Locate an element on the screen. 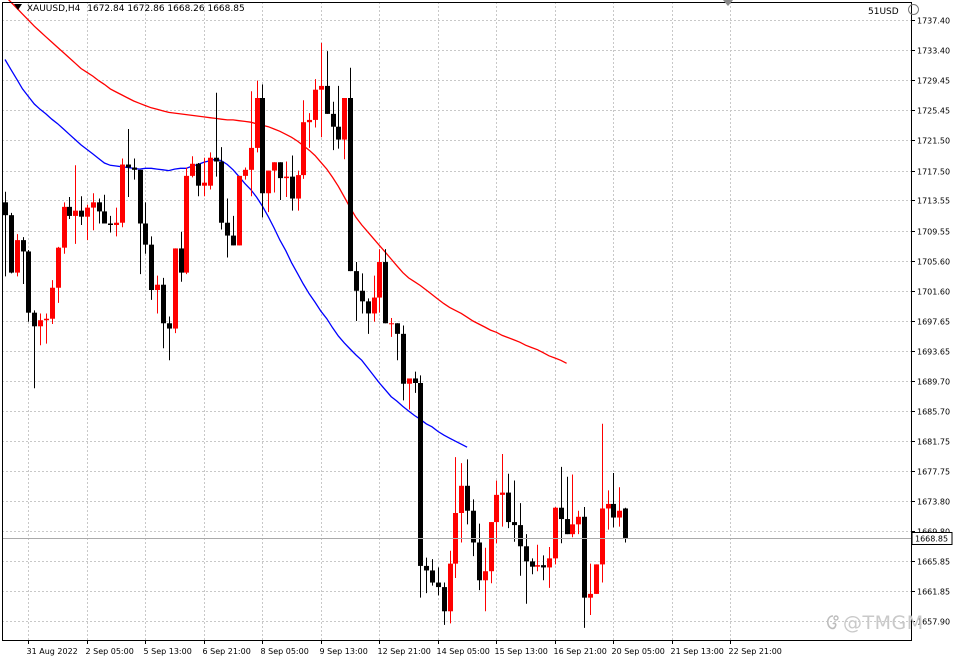 Image resolution: width=957 pixels, height=668 pixels. x-tick-label: 15 Sep 13:00 is located at coordinates (521, 651).